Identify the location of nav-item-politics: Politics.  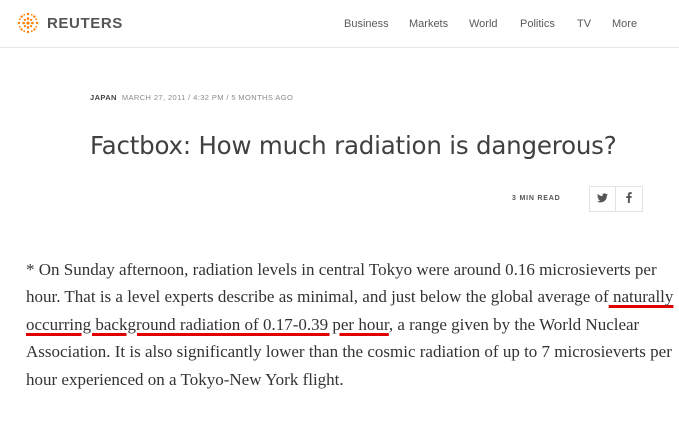
(537, 24).